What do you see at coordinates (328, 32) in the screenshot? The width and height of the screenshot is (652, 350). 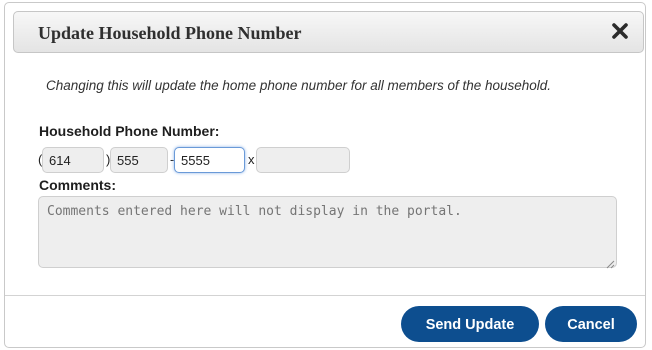 I see `dialog-titlebar: Update Household Phone Number` at bounding box center [328, 32].